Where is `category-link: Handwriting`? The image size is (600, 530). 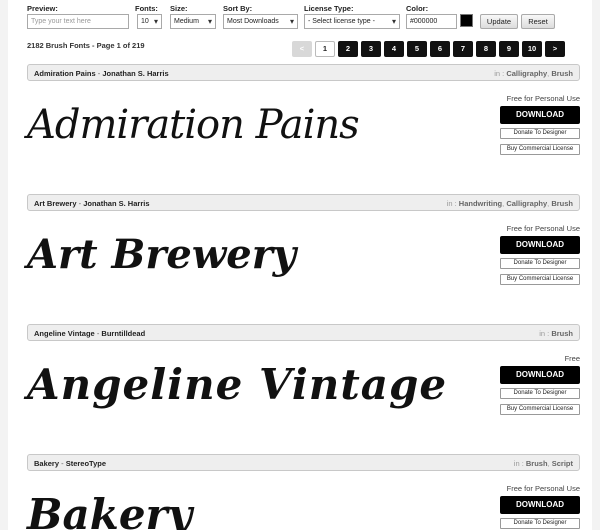 category-link: Handwriting is located at coordinates (480, 203).